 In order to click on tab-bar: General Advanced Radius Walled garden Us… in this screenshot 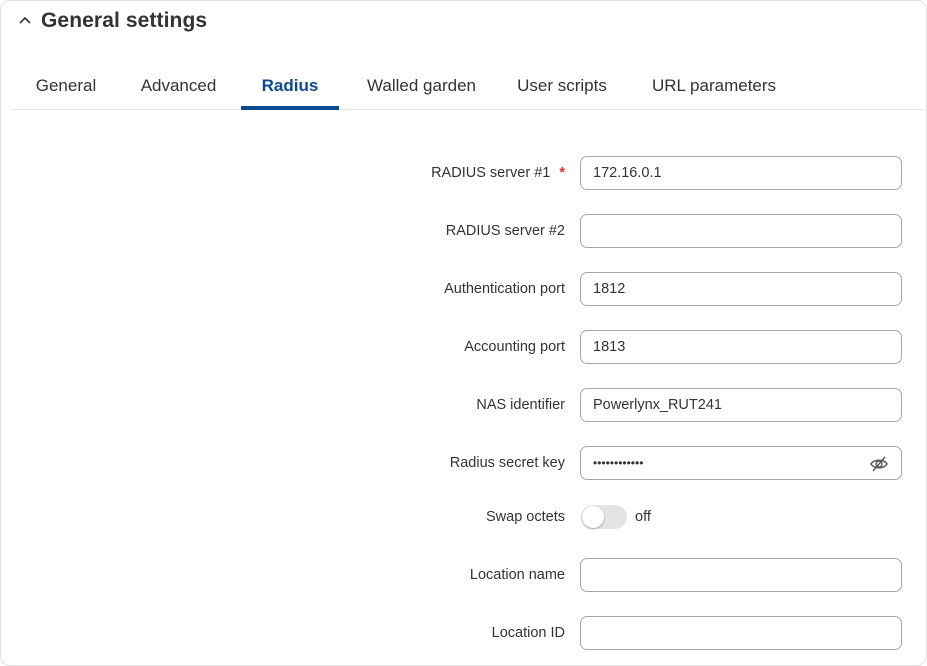, I will do `click(468, 88)`.